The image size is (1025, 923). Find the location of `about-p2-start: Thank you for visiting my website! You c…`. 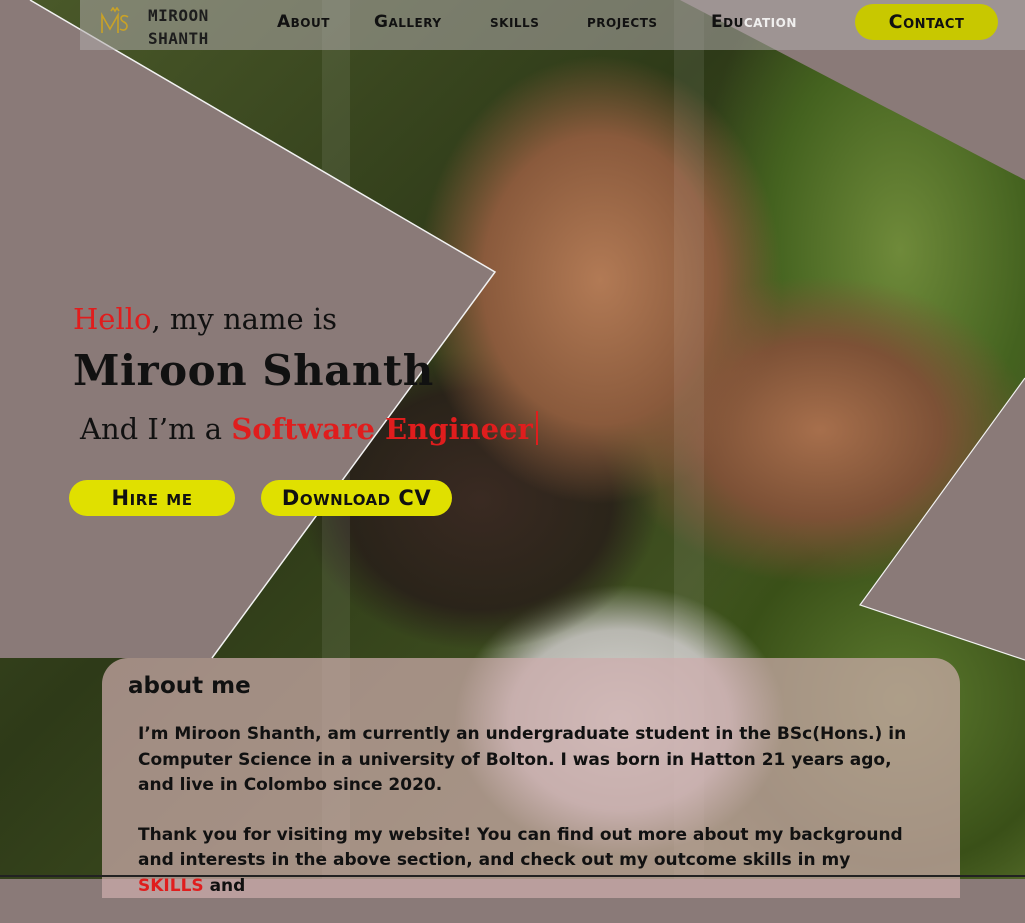

about-p2-start: Thank you for visiting my website! You c… is located at coordinates (520, 847).